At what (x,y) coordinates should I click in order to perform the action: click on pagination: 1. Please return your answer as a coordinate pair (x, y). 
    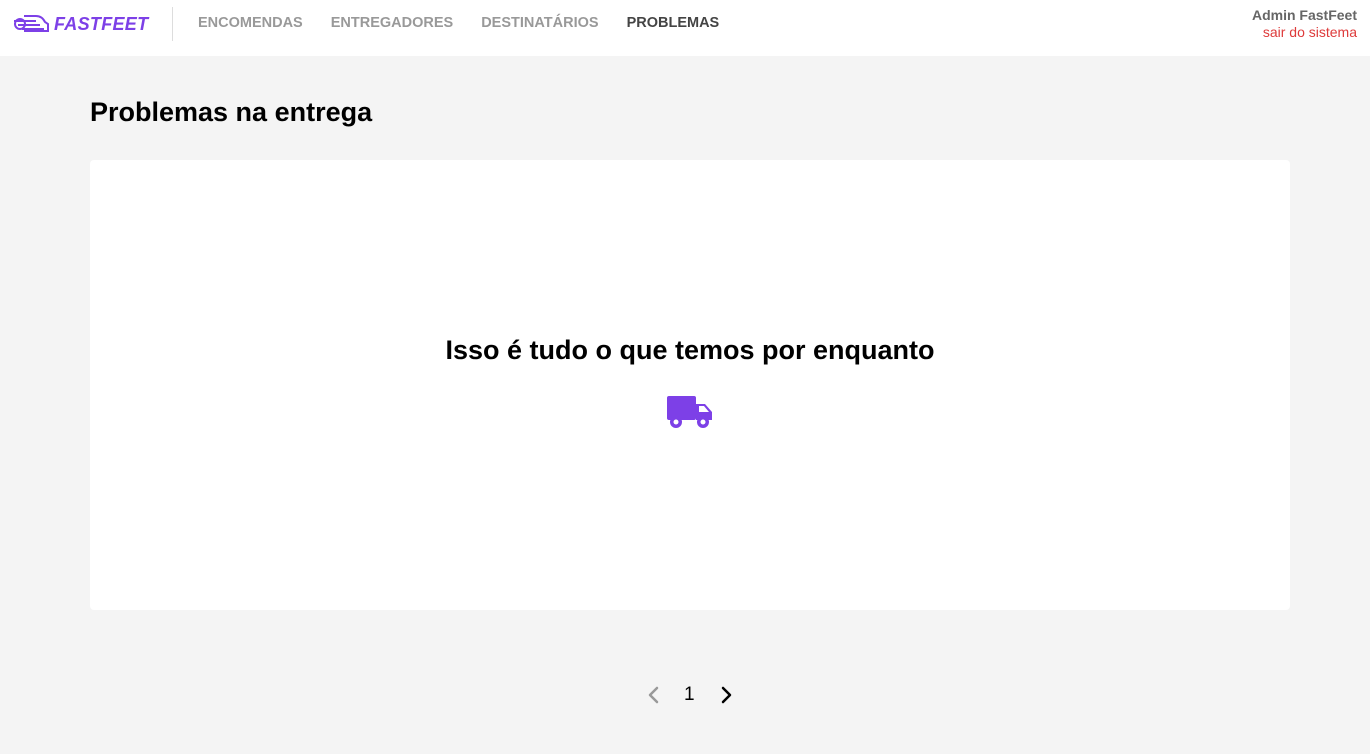
    Looking at the image, I should click on (690, 695).